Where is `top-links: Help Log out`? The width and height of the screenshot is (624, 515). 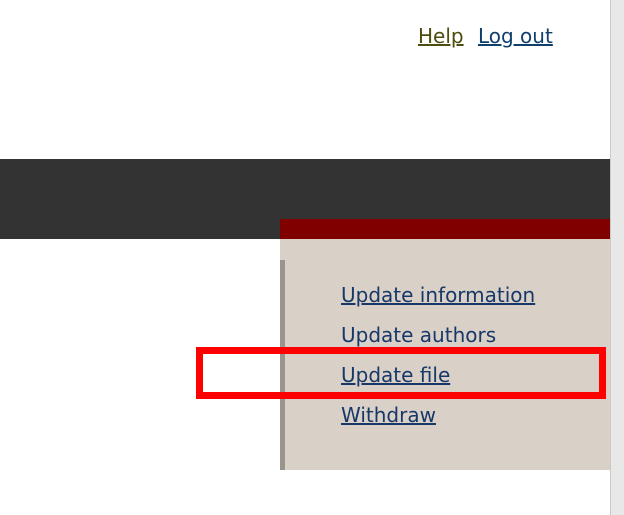 top-links: Help Log out is located at coordinates (485, 36).